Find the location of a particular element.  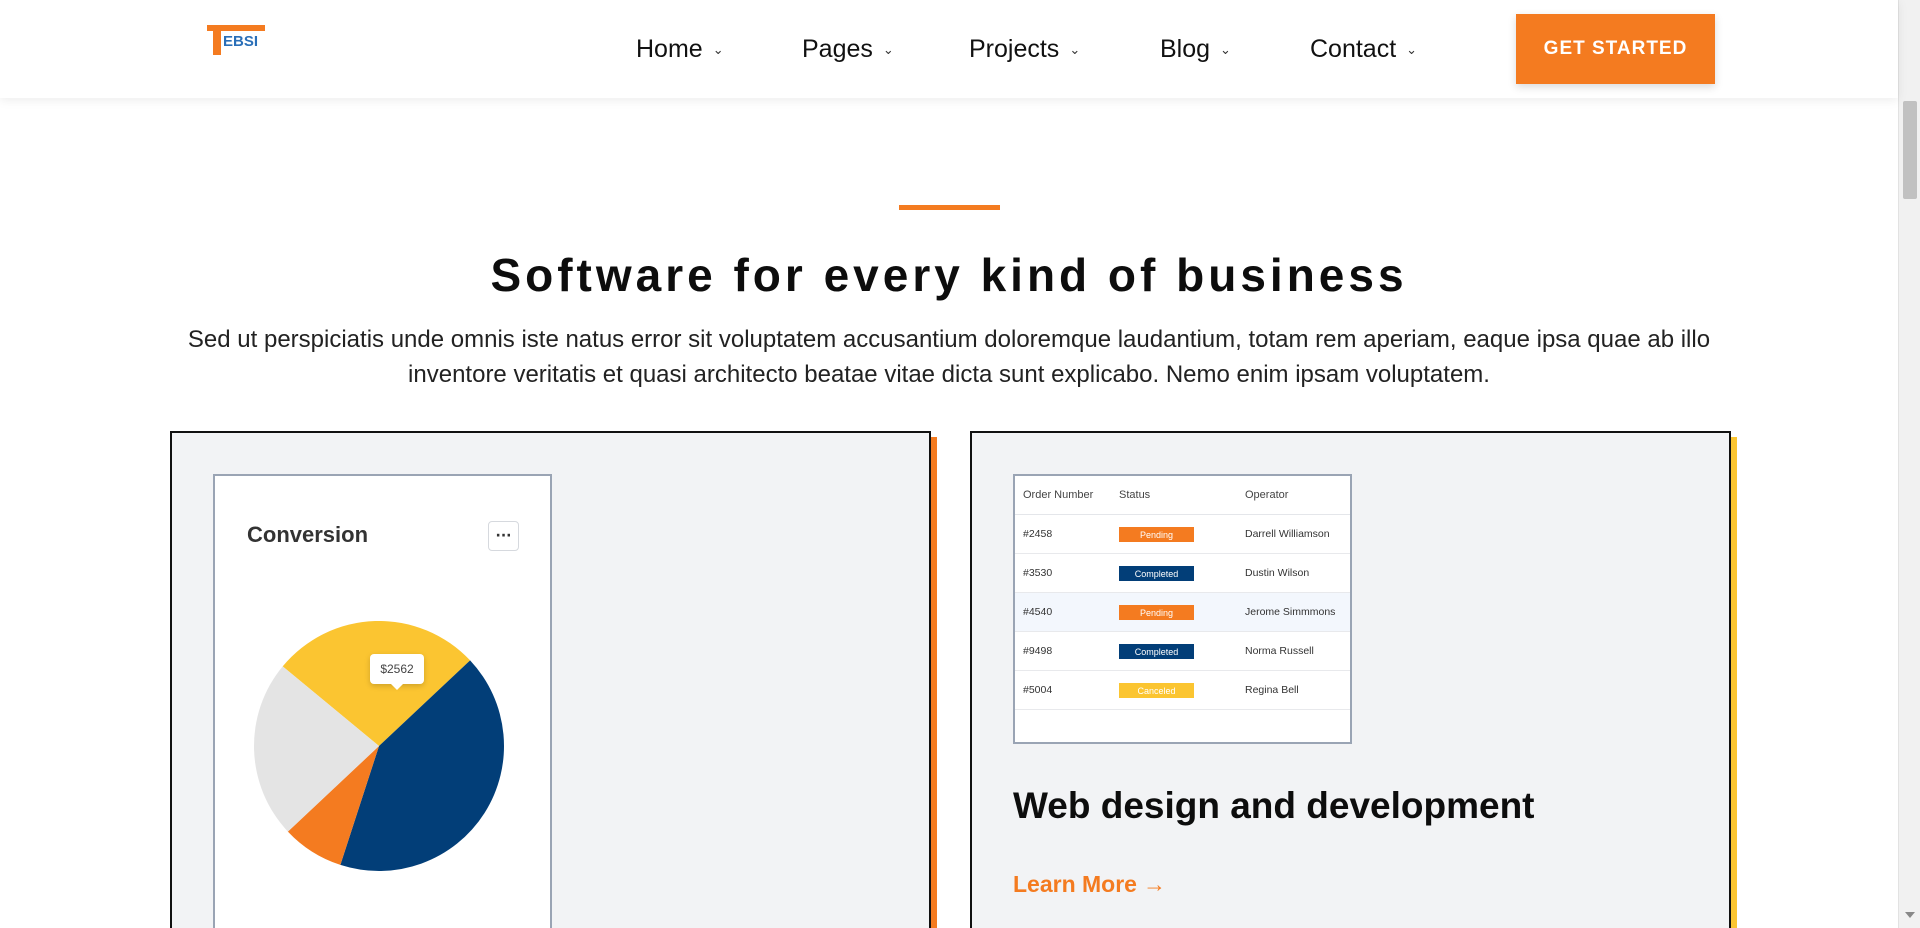

table-header: Order Number Status Operator is located at coordinates (1182, 495).